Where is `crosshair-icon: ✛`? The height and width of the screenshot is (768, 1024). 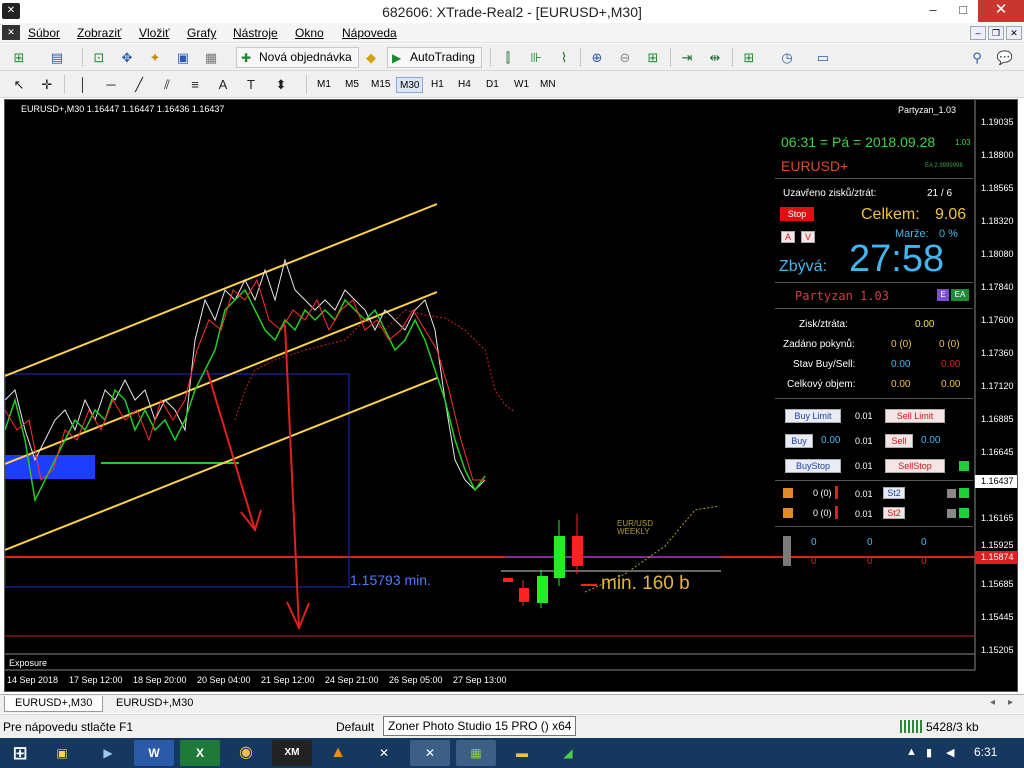
crosshair-icon: ✛ is located at coordinates (47, 85).